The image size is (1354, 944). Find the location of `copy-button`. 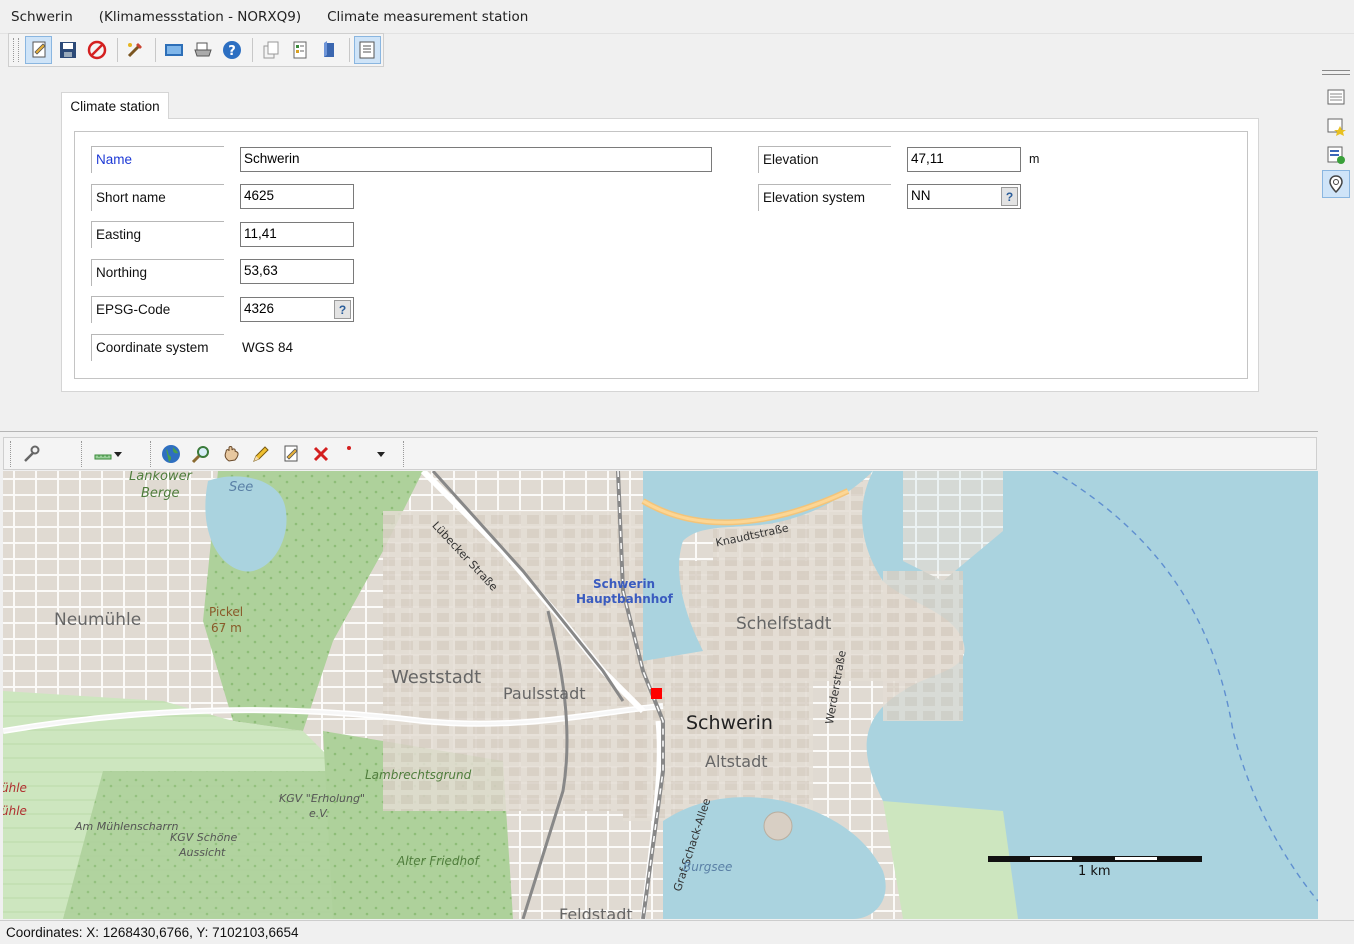

copy-button is located at coordinates (270, 50).